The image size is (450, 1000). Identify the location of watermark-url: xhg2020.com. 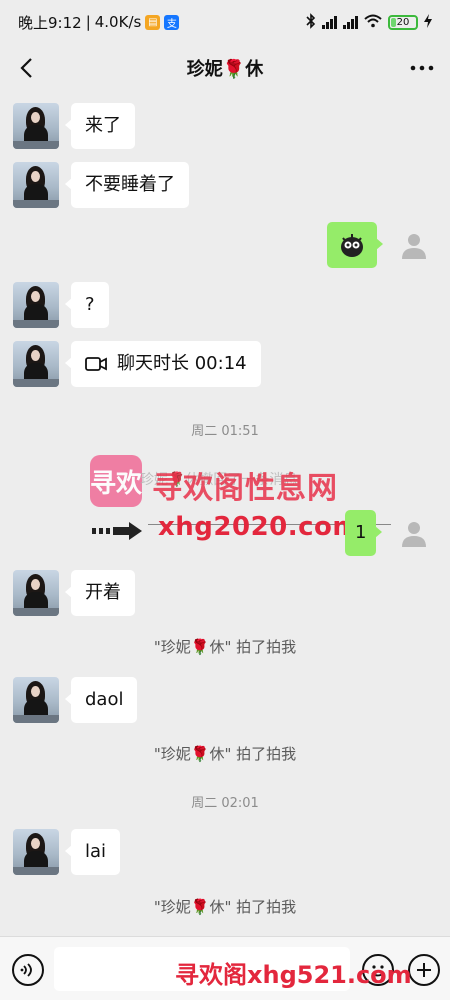
(259, 527).